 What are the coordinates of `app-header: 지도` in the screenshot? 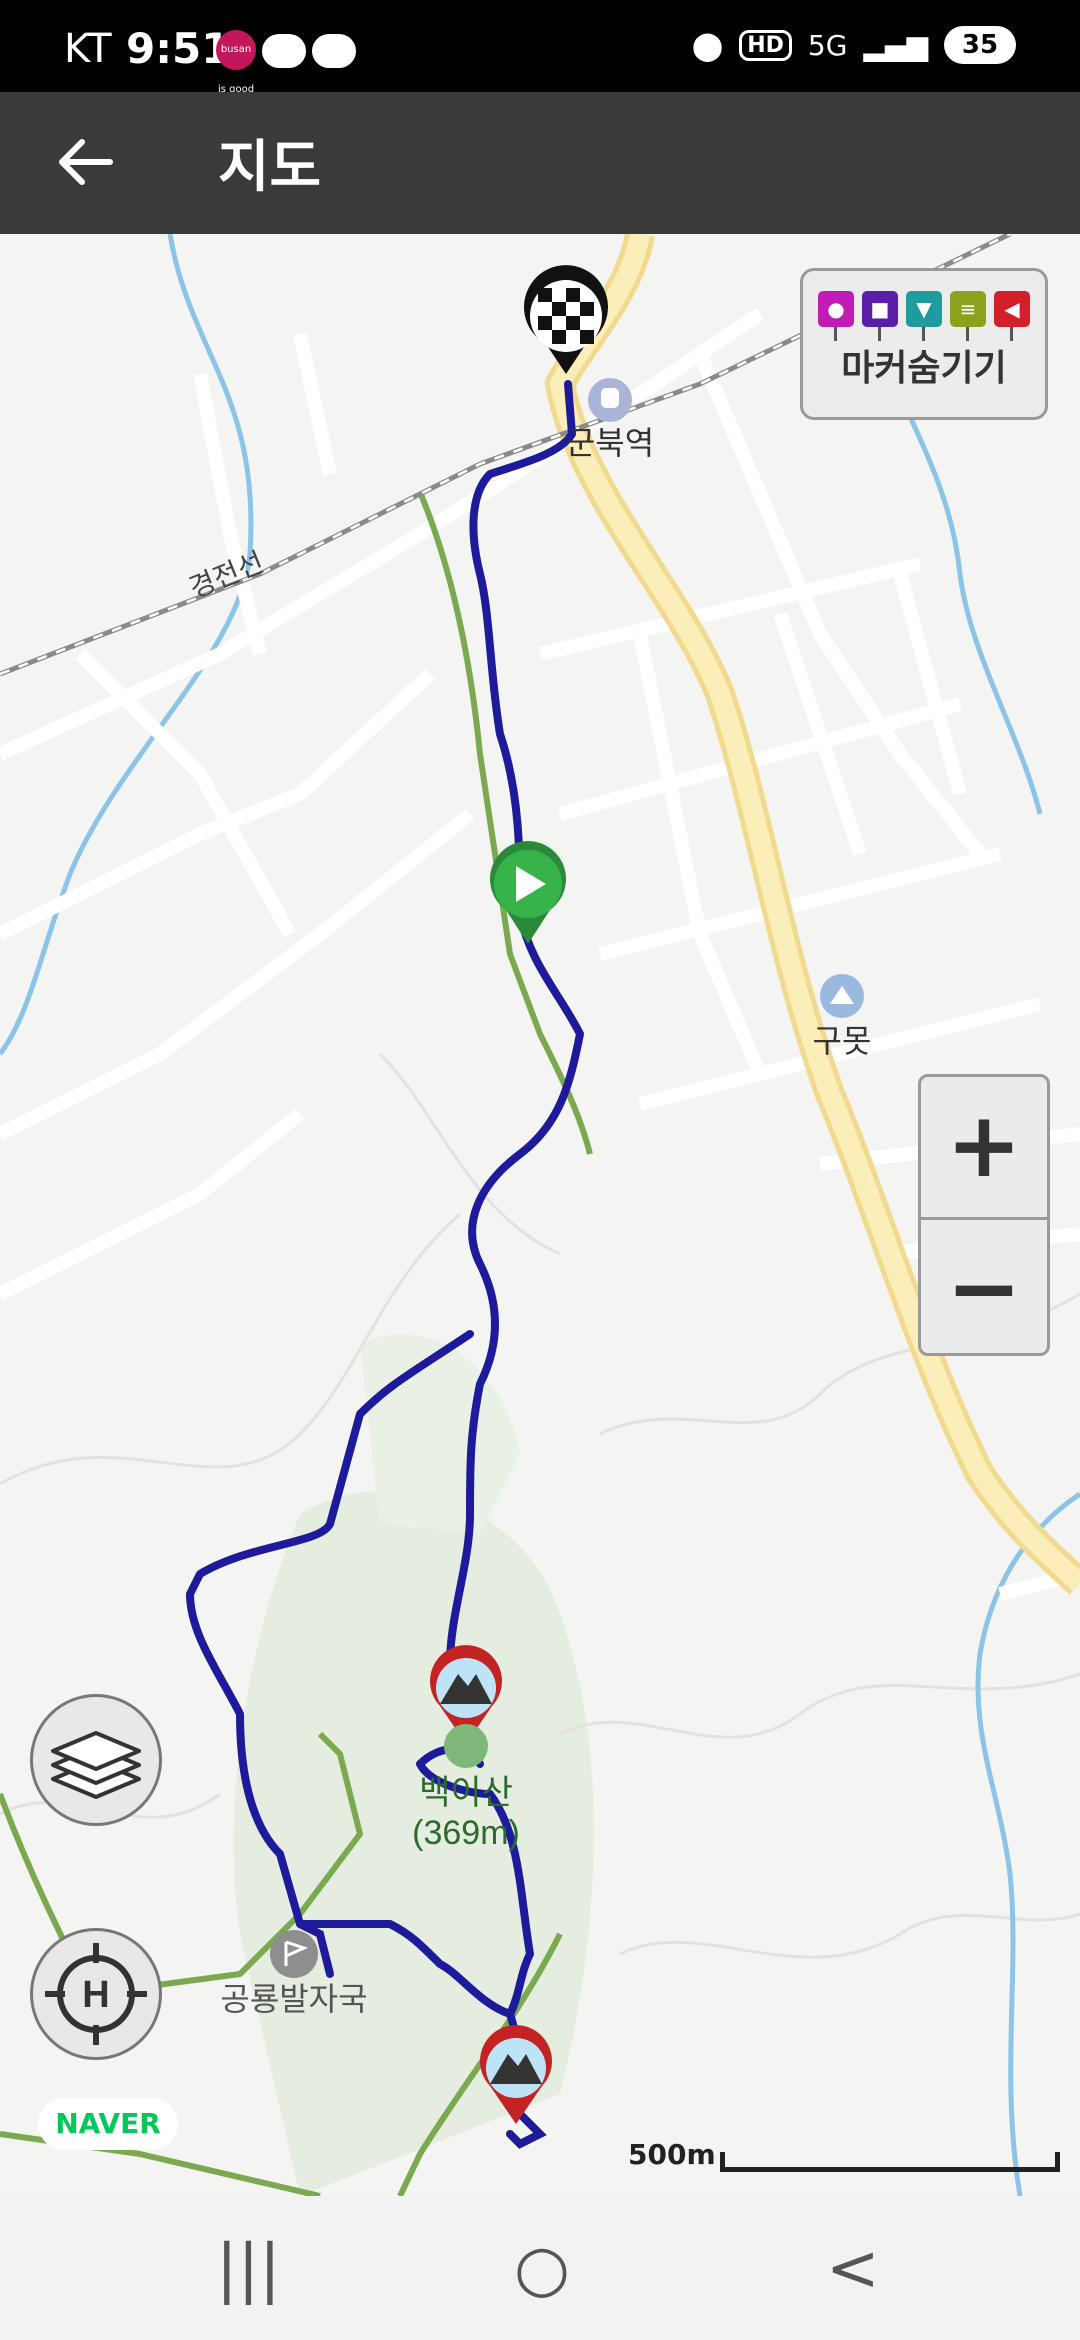 It's located at (540, 163).